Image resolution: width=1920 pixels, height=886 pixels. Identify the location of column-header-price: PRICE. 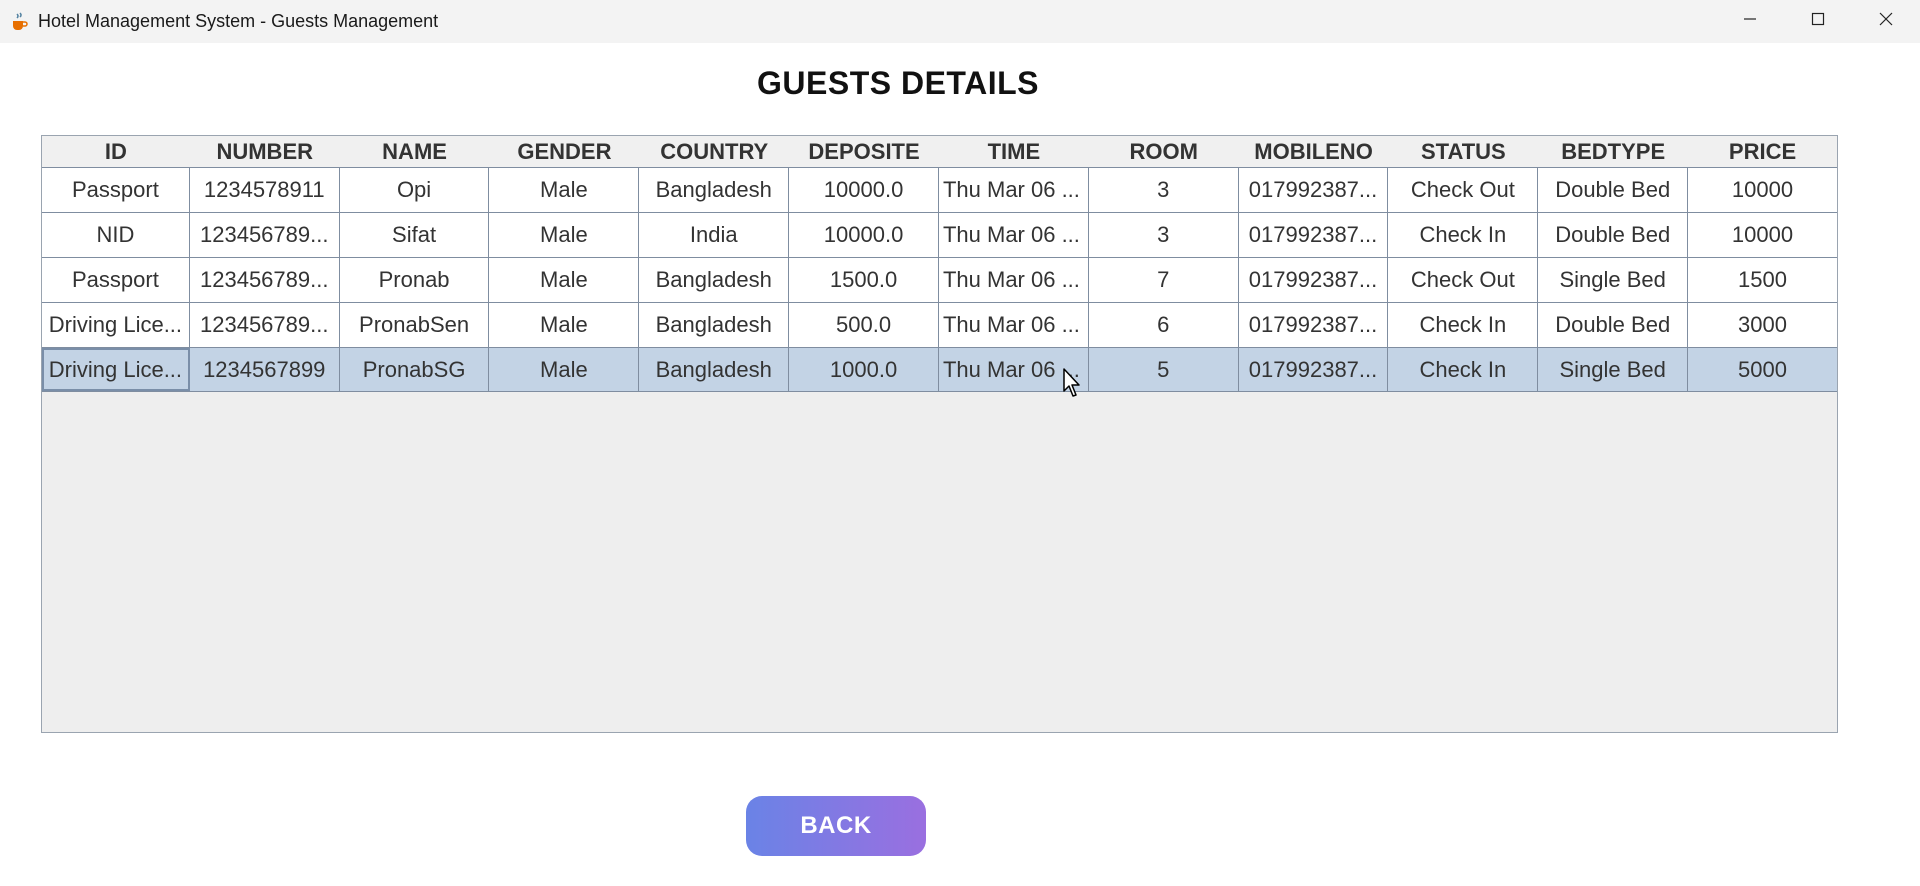
(1762, 151).